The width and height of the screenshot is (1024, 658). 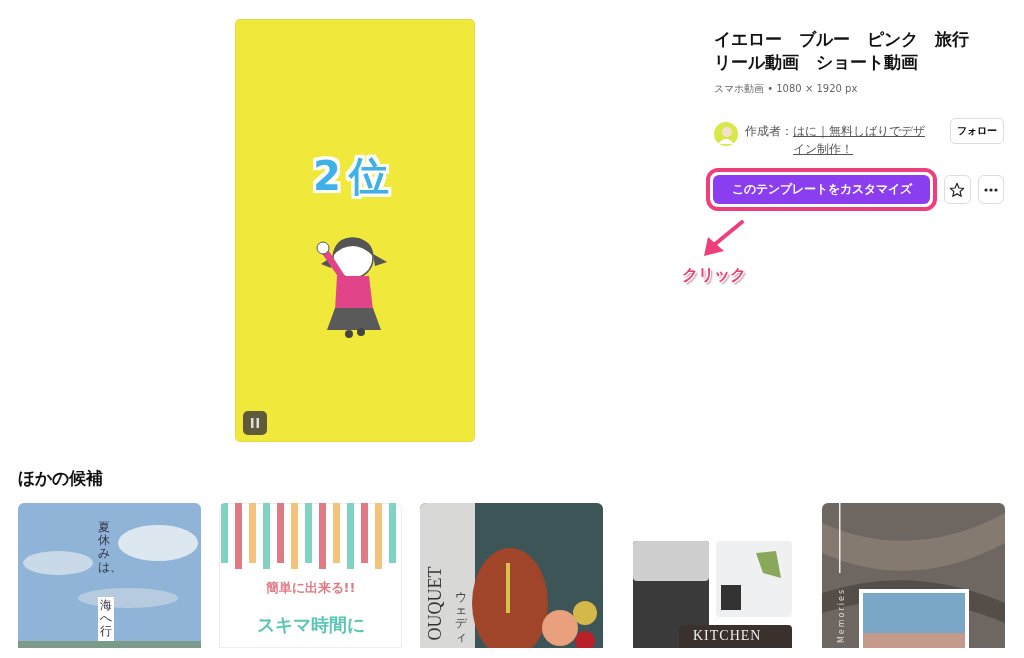 What do you see at coordinates (726, 134) in the screenshot?
I see `avatar` at bounding box center [726, 134].